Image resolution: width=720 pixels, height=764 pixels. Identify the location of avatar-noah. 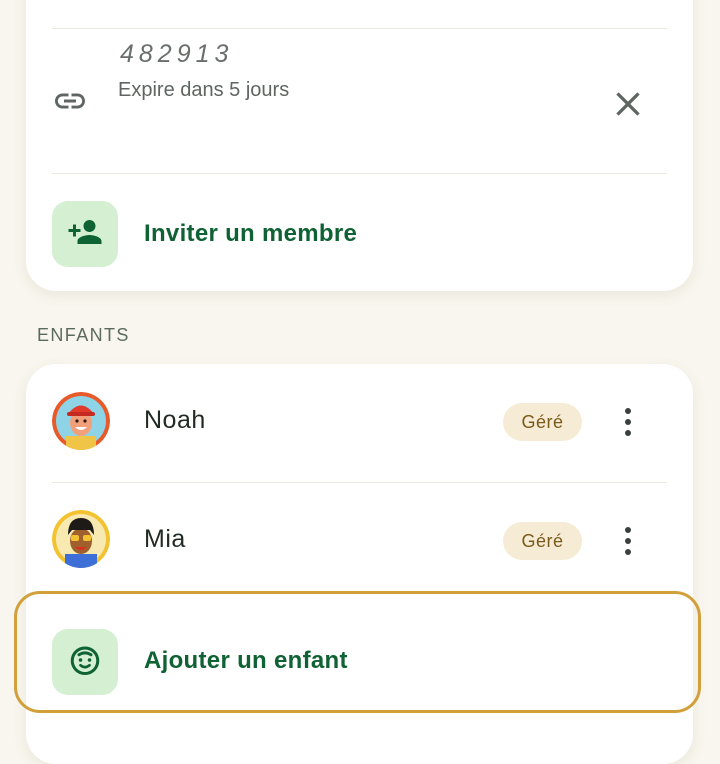
(81, 421).